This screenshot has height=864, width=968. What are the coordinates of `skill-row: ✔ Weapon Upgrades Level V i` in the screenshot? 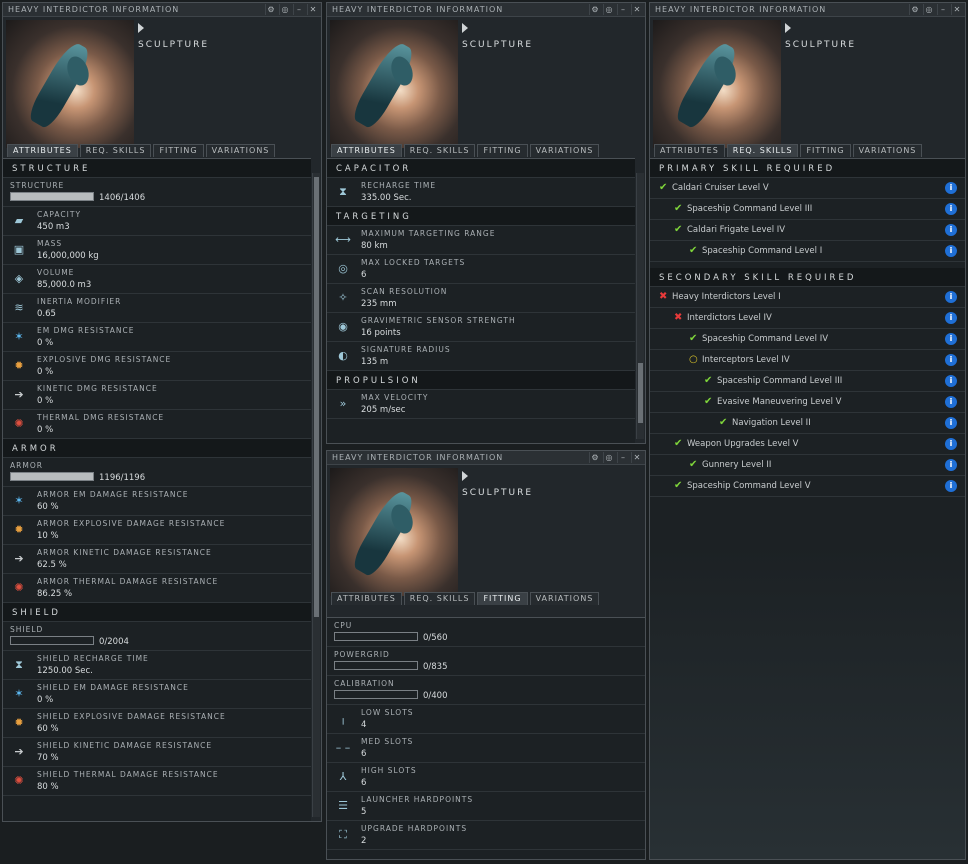 It's located at (807, 444).